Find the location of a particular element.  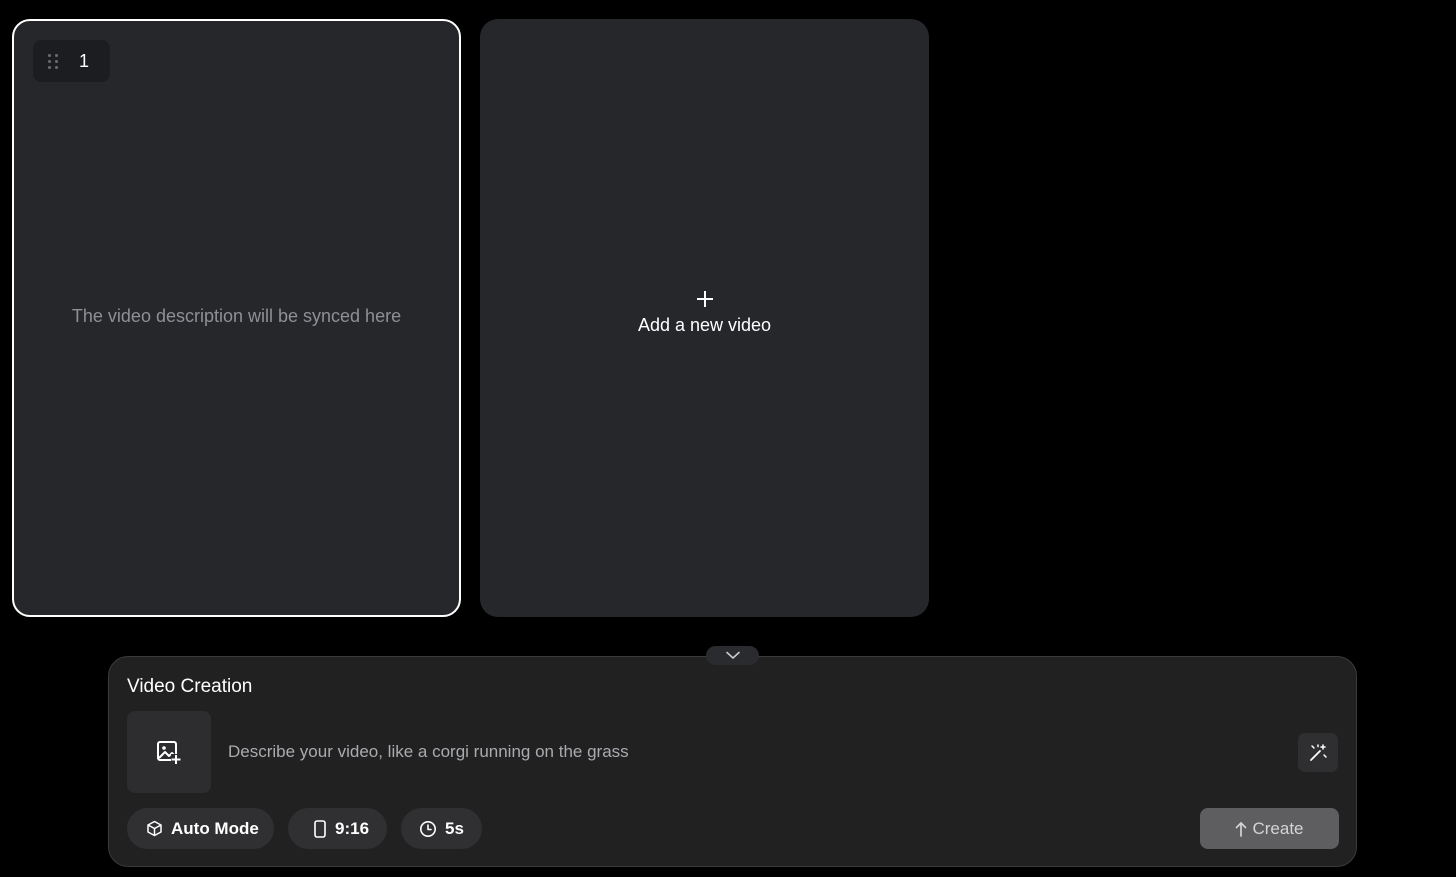

plus-icon is located at coordinates (704, 299).